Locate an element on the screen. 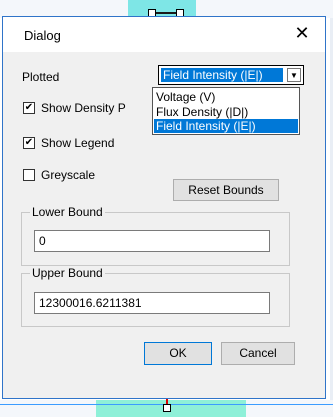 The height and width of the screenshot is (417, 333). greyscale-label: Greyscale is located at coordinates (68, 175).